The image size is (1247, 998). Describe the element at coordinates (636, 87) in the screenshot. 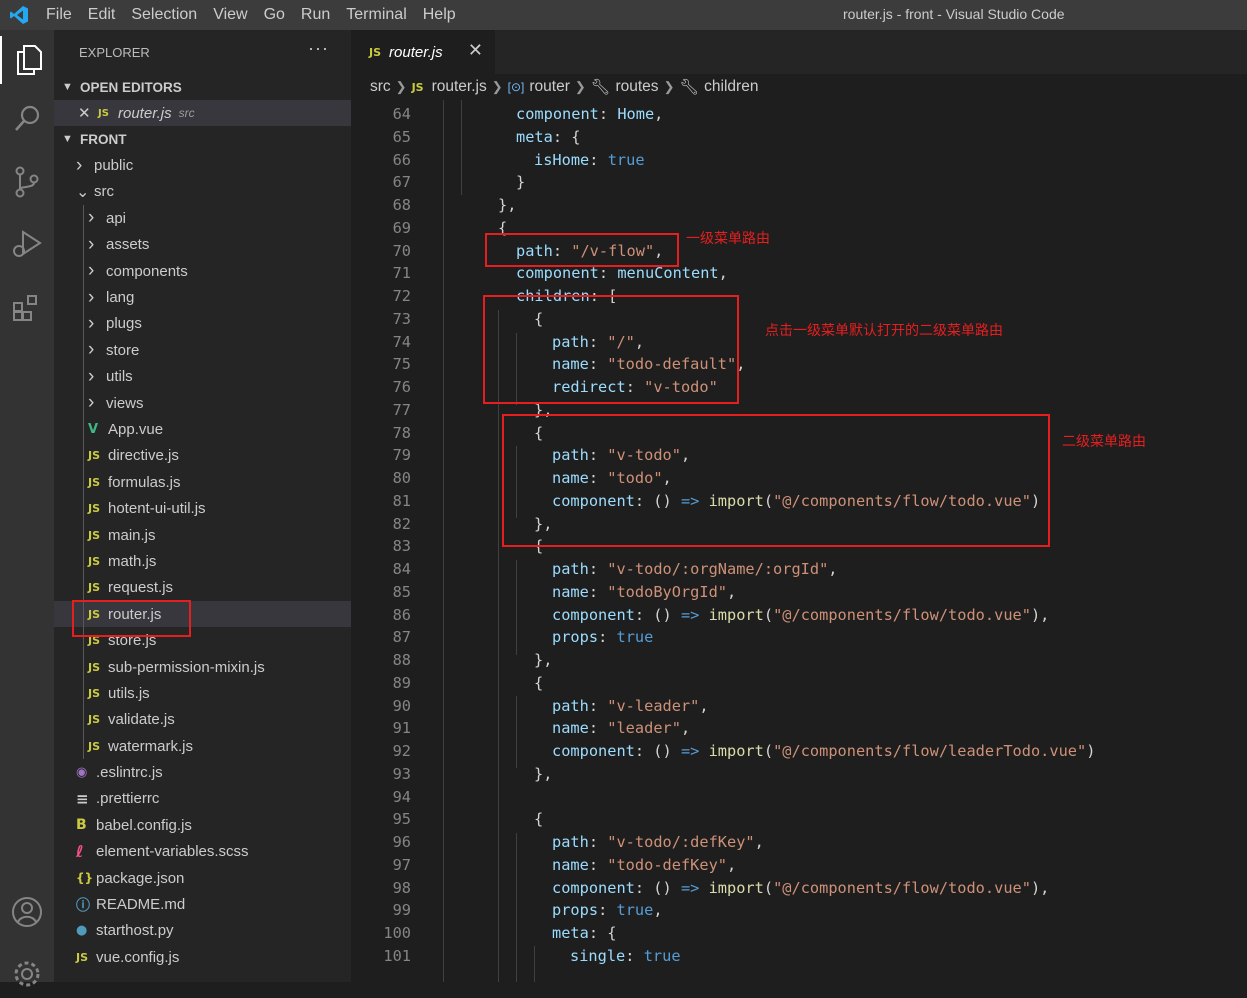

I see `breadcrumb-item: routes` at that location.